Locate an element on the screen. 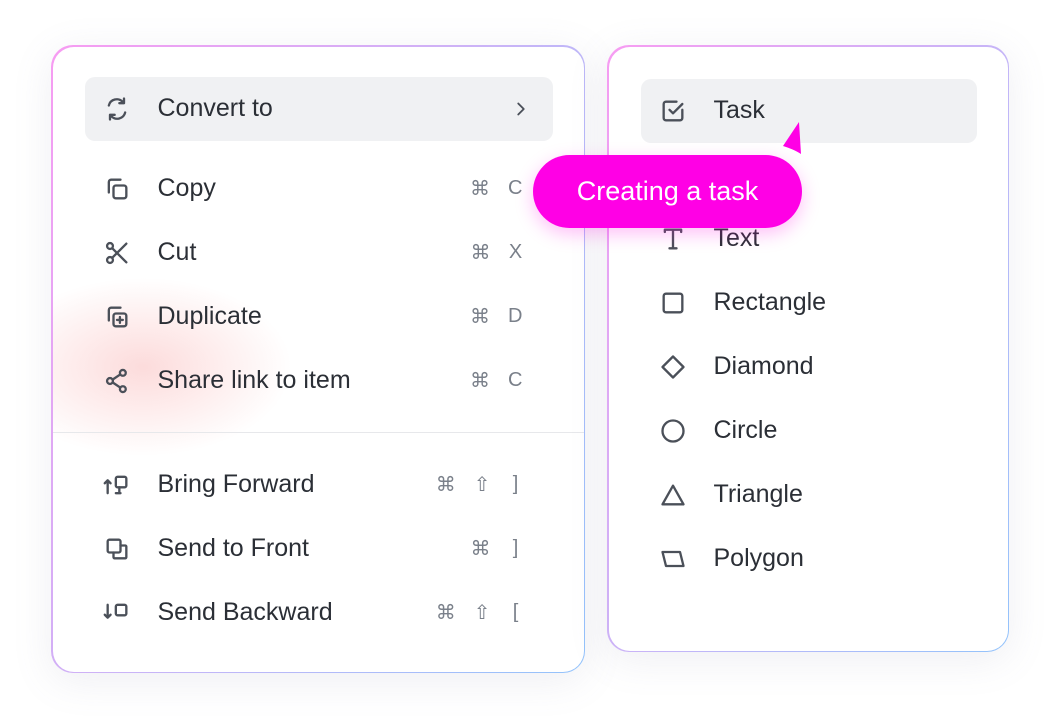  menu-item-diamond: Diamond is located at coordinates (809, 367).